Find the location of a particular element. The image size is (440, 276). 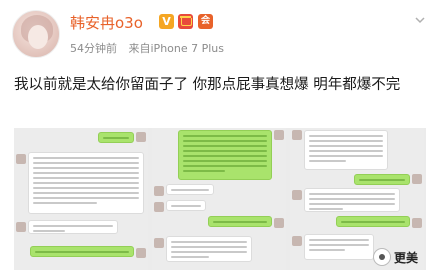

post-source: 来自iPhone 7 Plus is located at coordinates (176, 48).